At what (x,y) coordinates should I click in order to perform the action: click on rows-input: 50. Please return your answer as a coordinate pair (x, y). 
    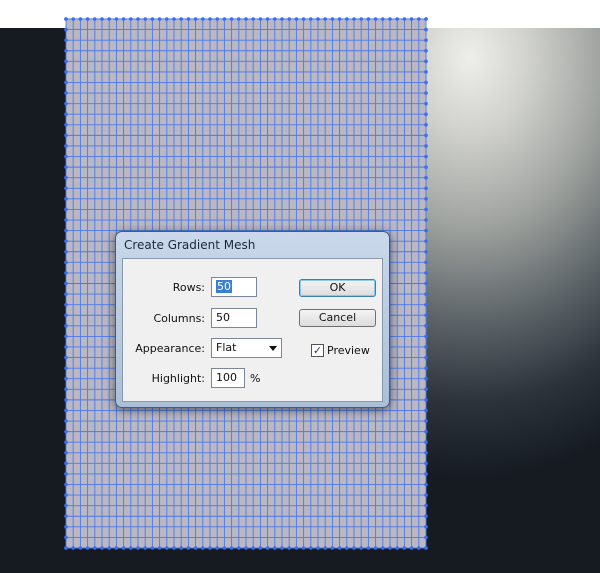
    Looking at the image, I should click on (234, 287).